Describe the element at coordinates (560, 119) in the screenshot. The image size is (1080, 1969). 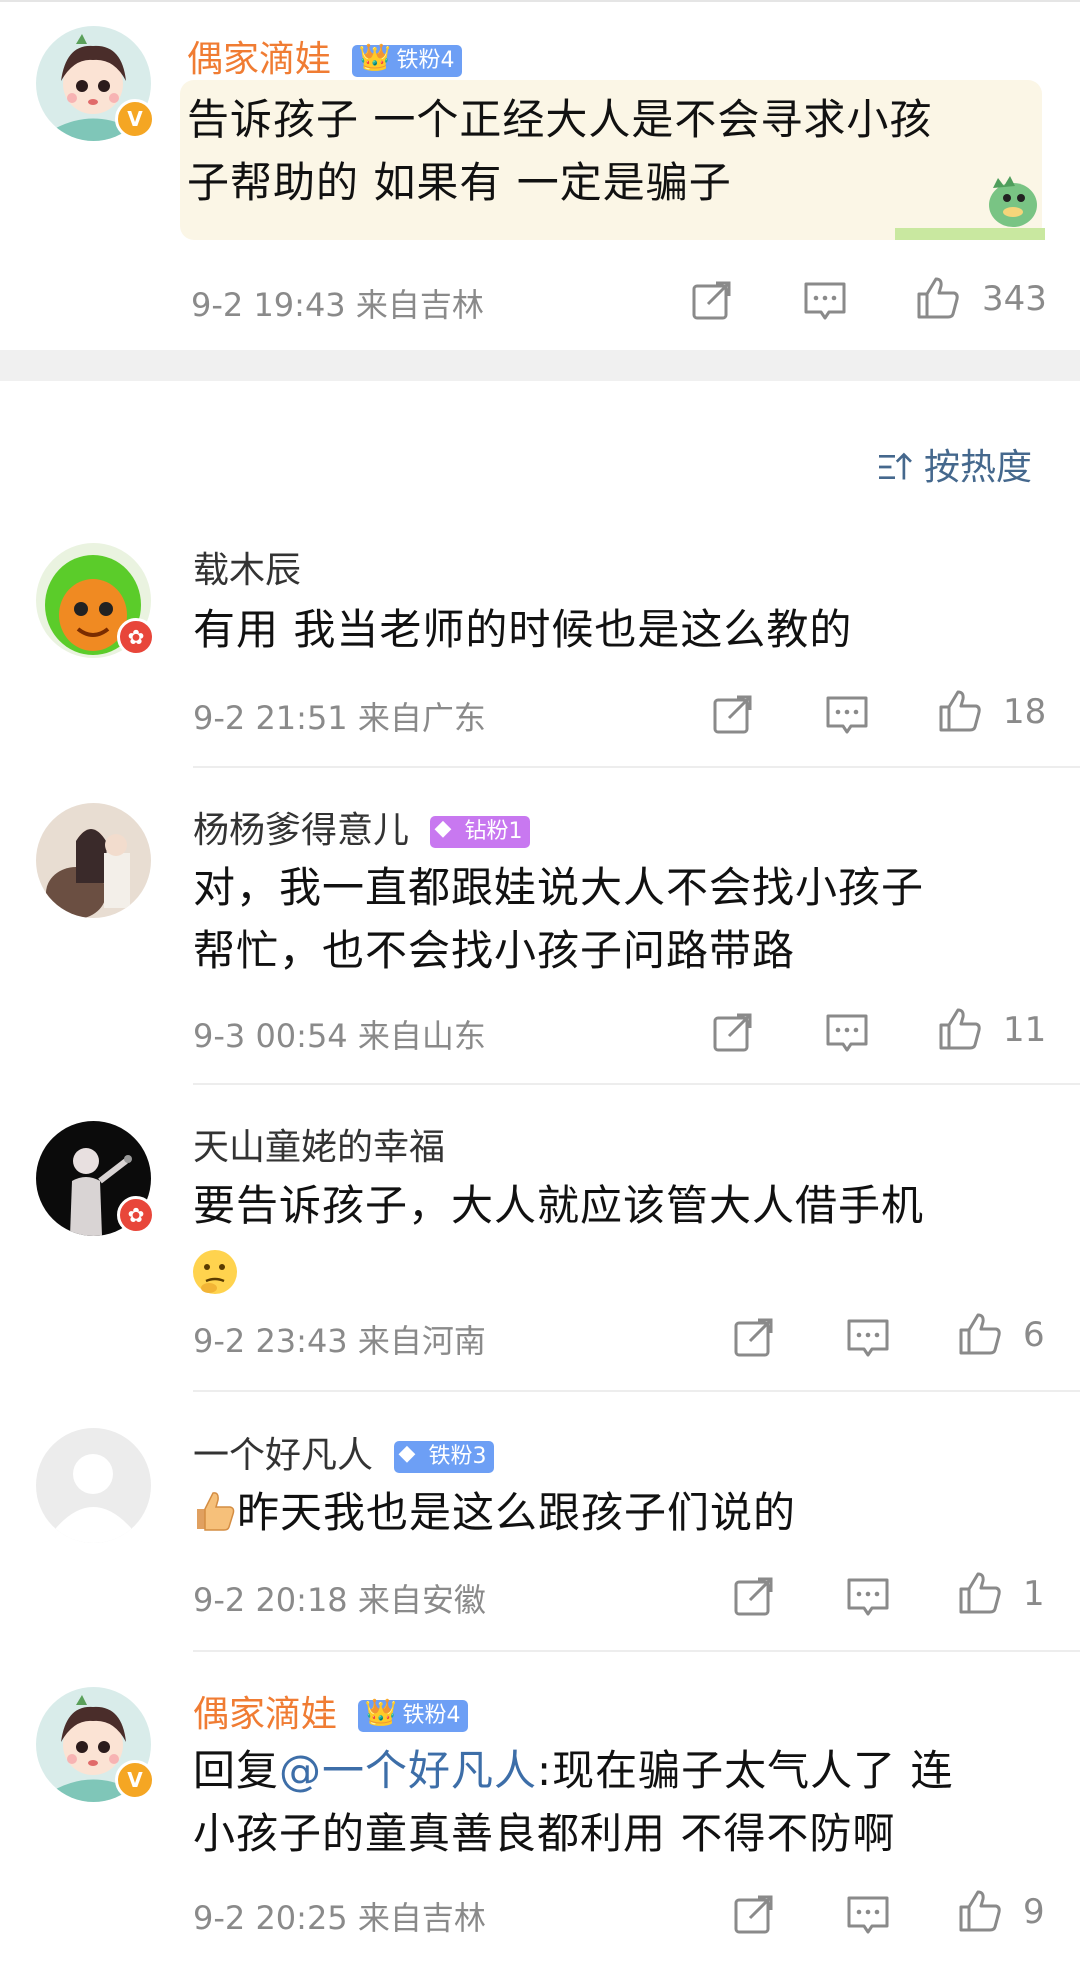
I see `comment-line: 告诉孩子 一个正经大人是不会寻求小孩` at that location.